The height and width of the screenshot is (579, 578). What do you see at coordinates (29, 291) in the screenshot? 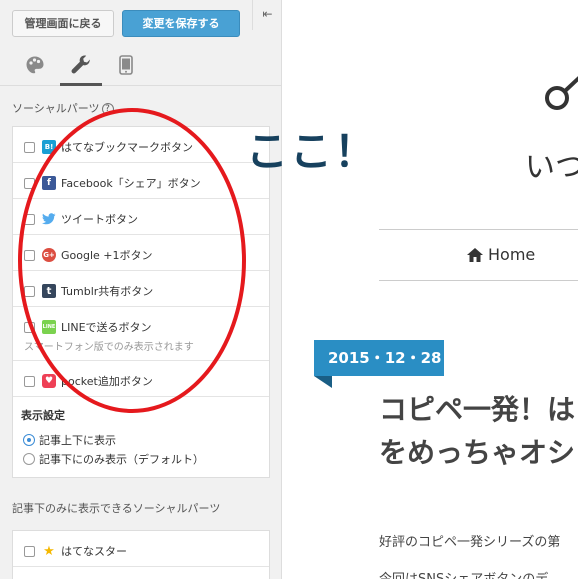
I see `tumblr-checkbox` at bounding box center [29, 291].